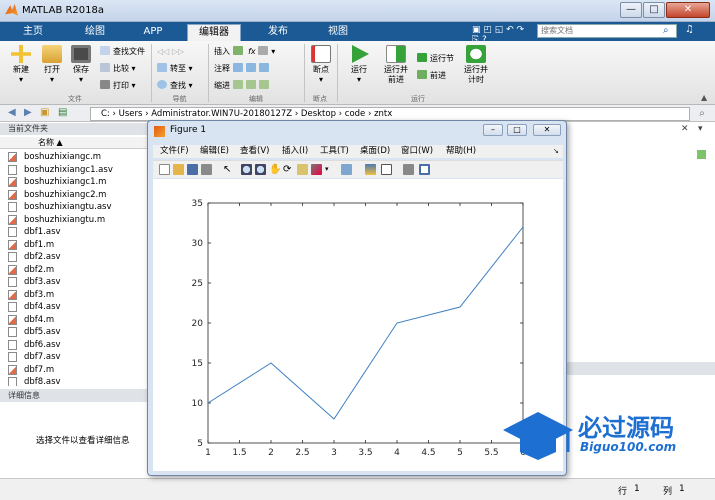 The width and height of the screenshot is (715, 500). I want to click on bell-icon: ♫, so click(696, 31).